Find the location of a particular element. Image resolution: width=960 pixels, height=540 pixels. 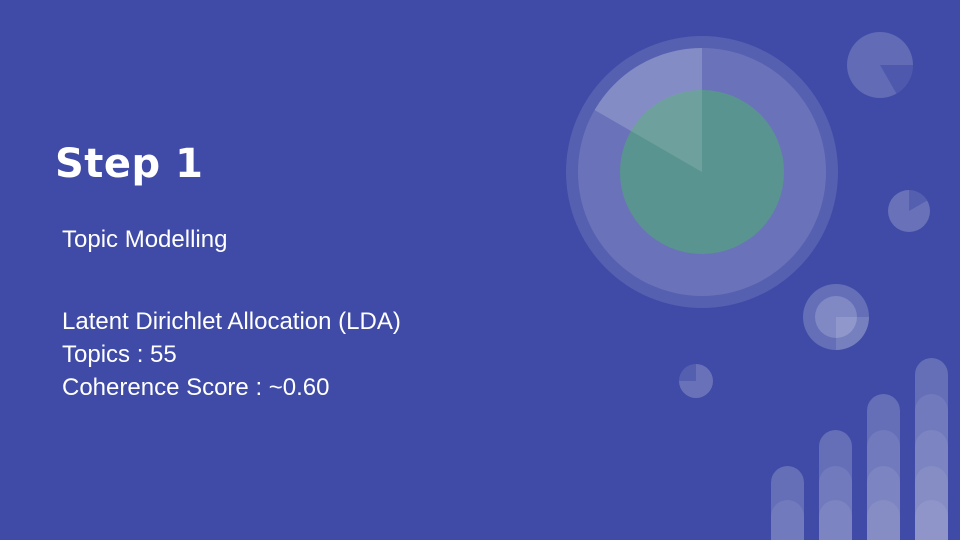

detail-topics: Topics : 55 is located at coordinates (119, 354).